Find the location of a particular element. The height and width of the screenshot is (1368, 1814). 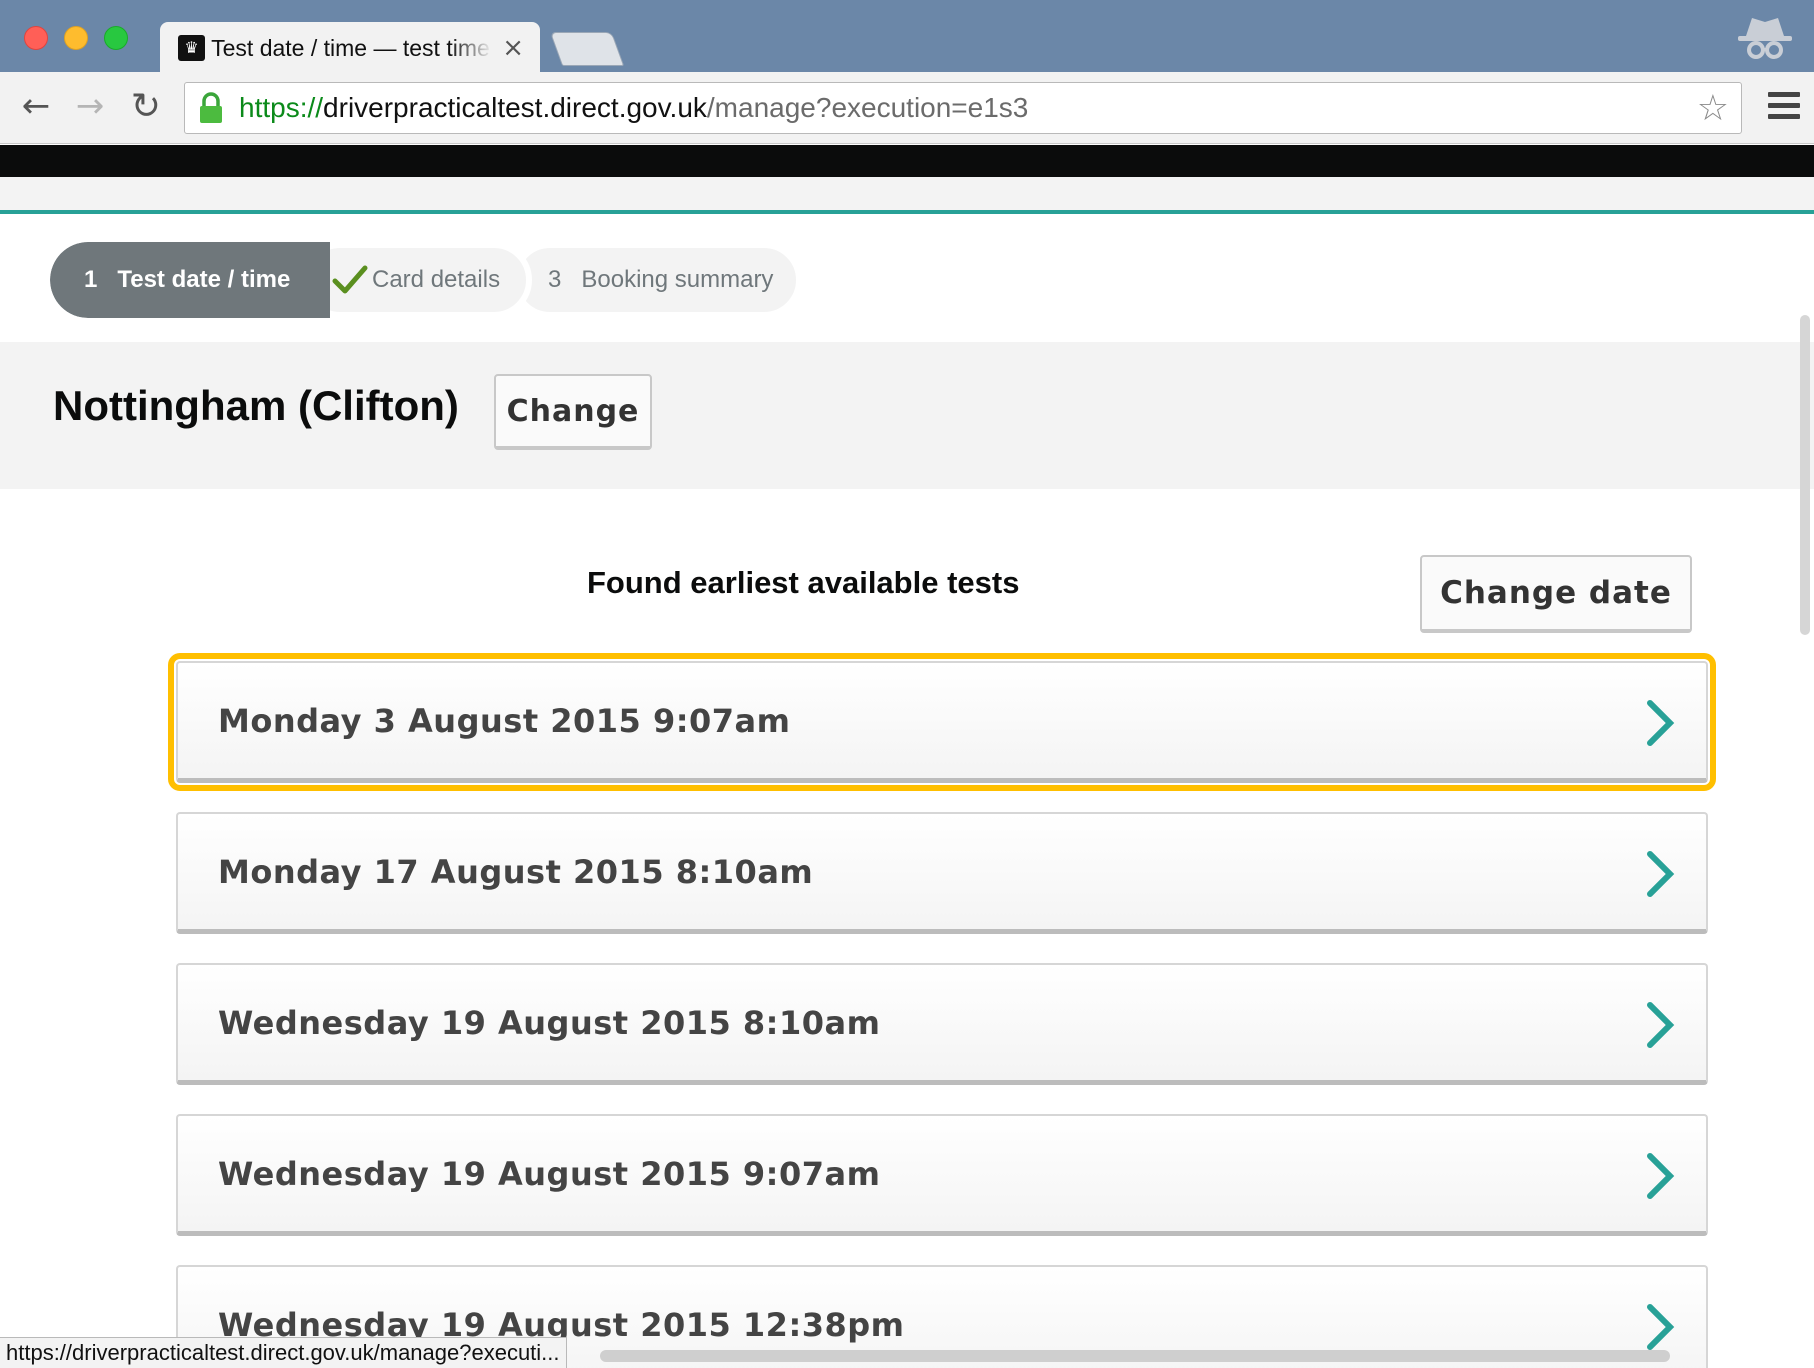

step-label: Booking summary is located at coordinates (677, 279).